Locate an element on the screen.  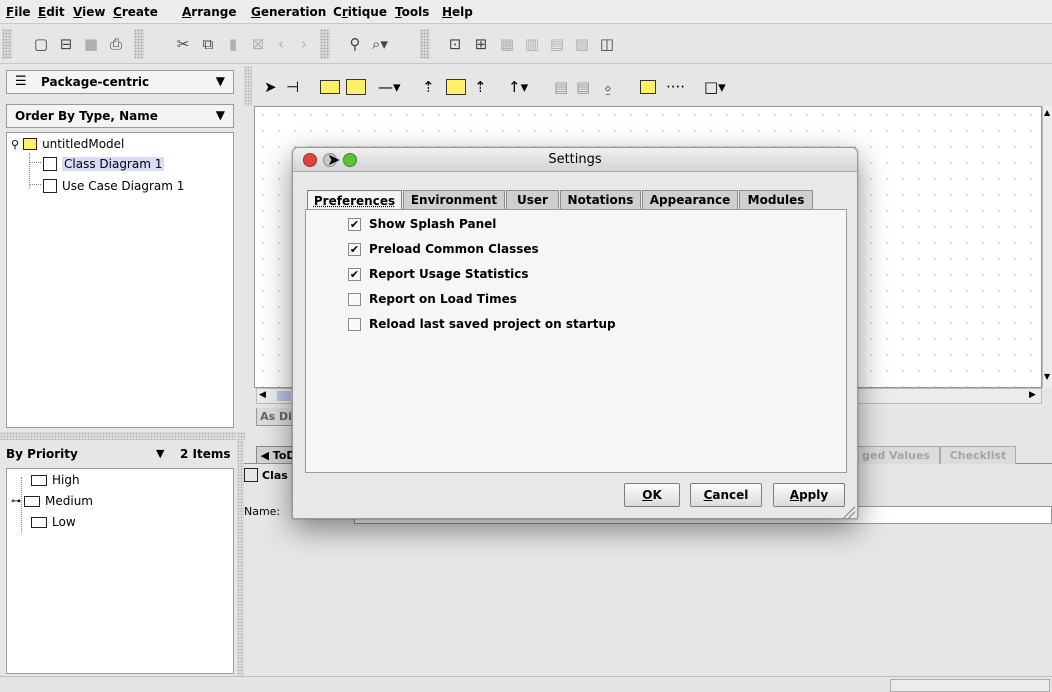
class-tool-icon is located at coordinates (356, 87).